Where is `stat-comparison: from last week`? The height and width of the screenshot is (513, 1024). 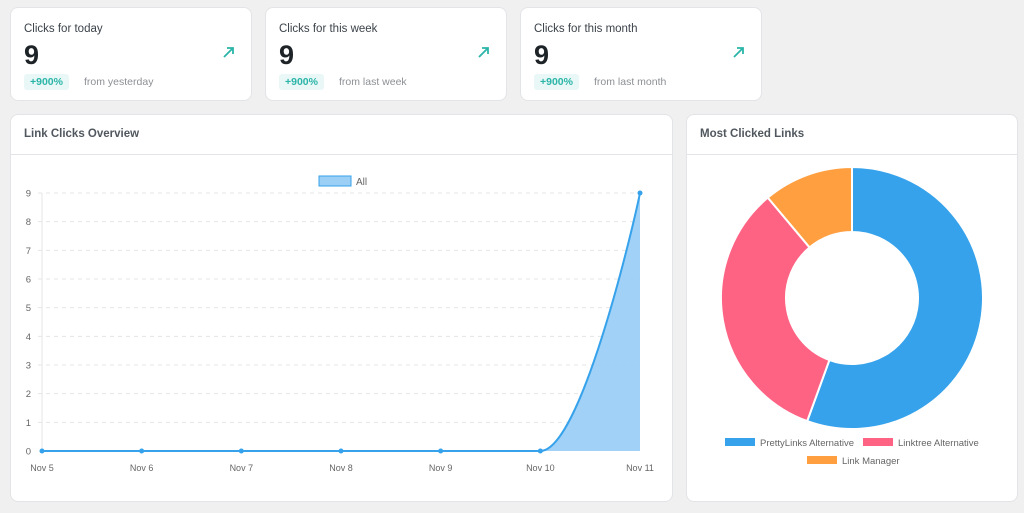 stat-comparison: from last week is located at coordinates (373, 82).